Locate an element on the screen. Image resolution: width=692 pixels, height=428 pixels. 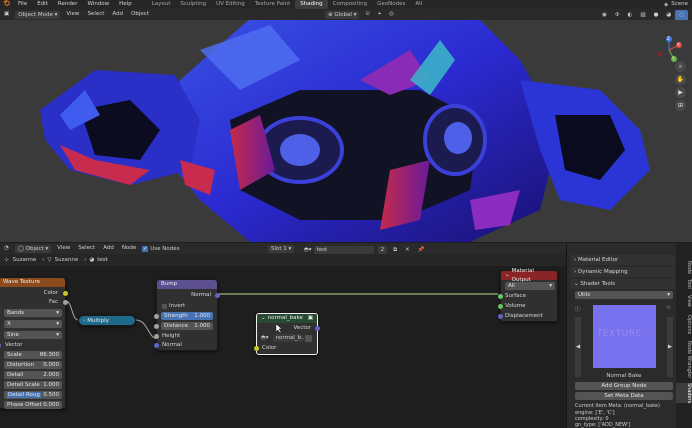
scene-name: Scene is located at coordinates (679, 4).